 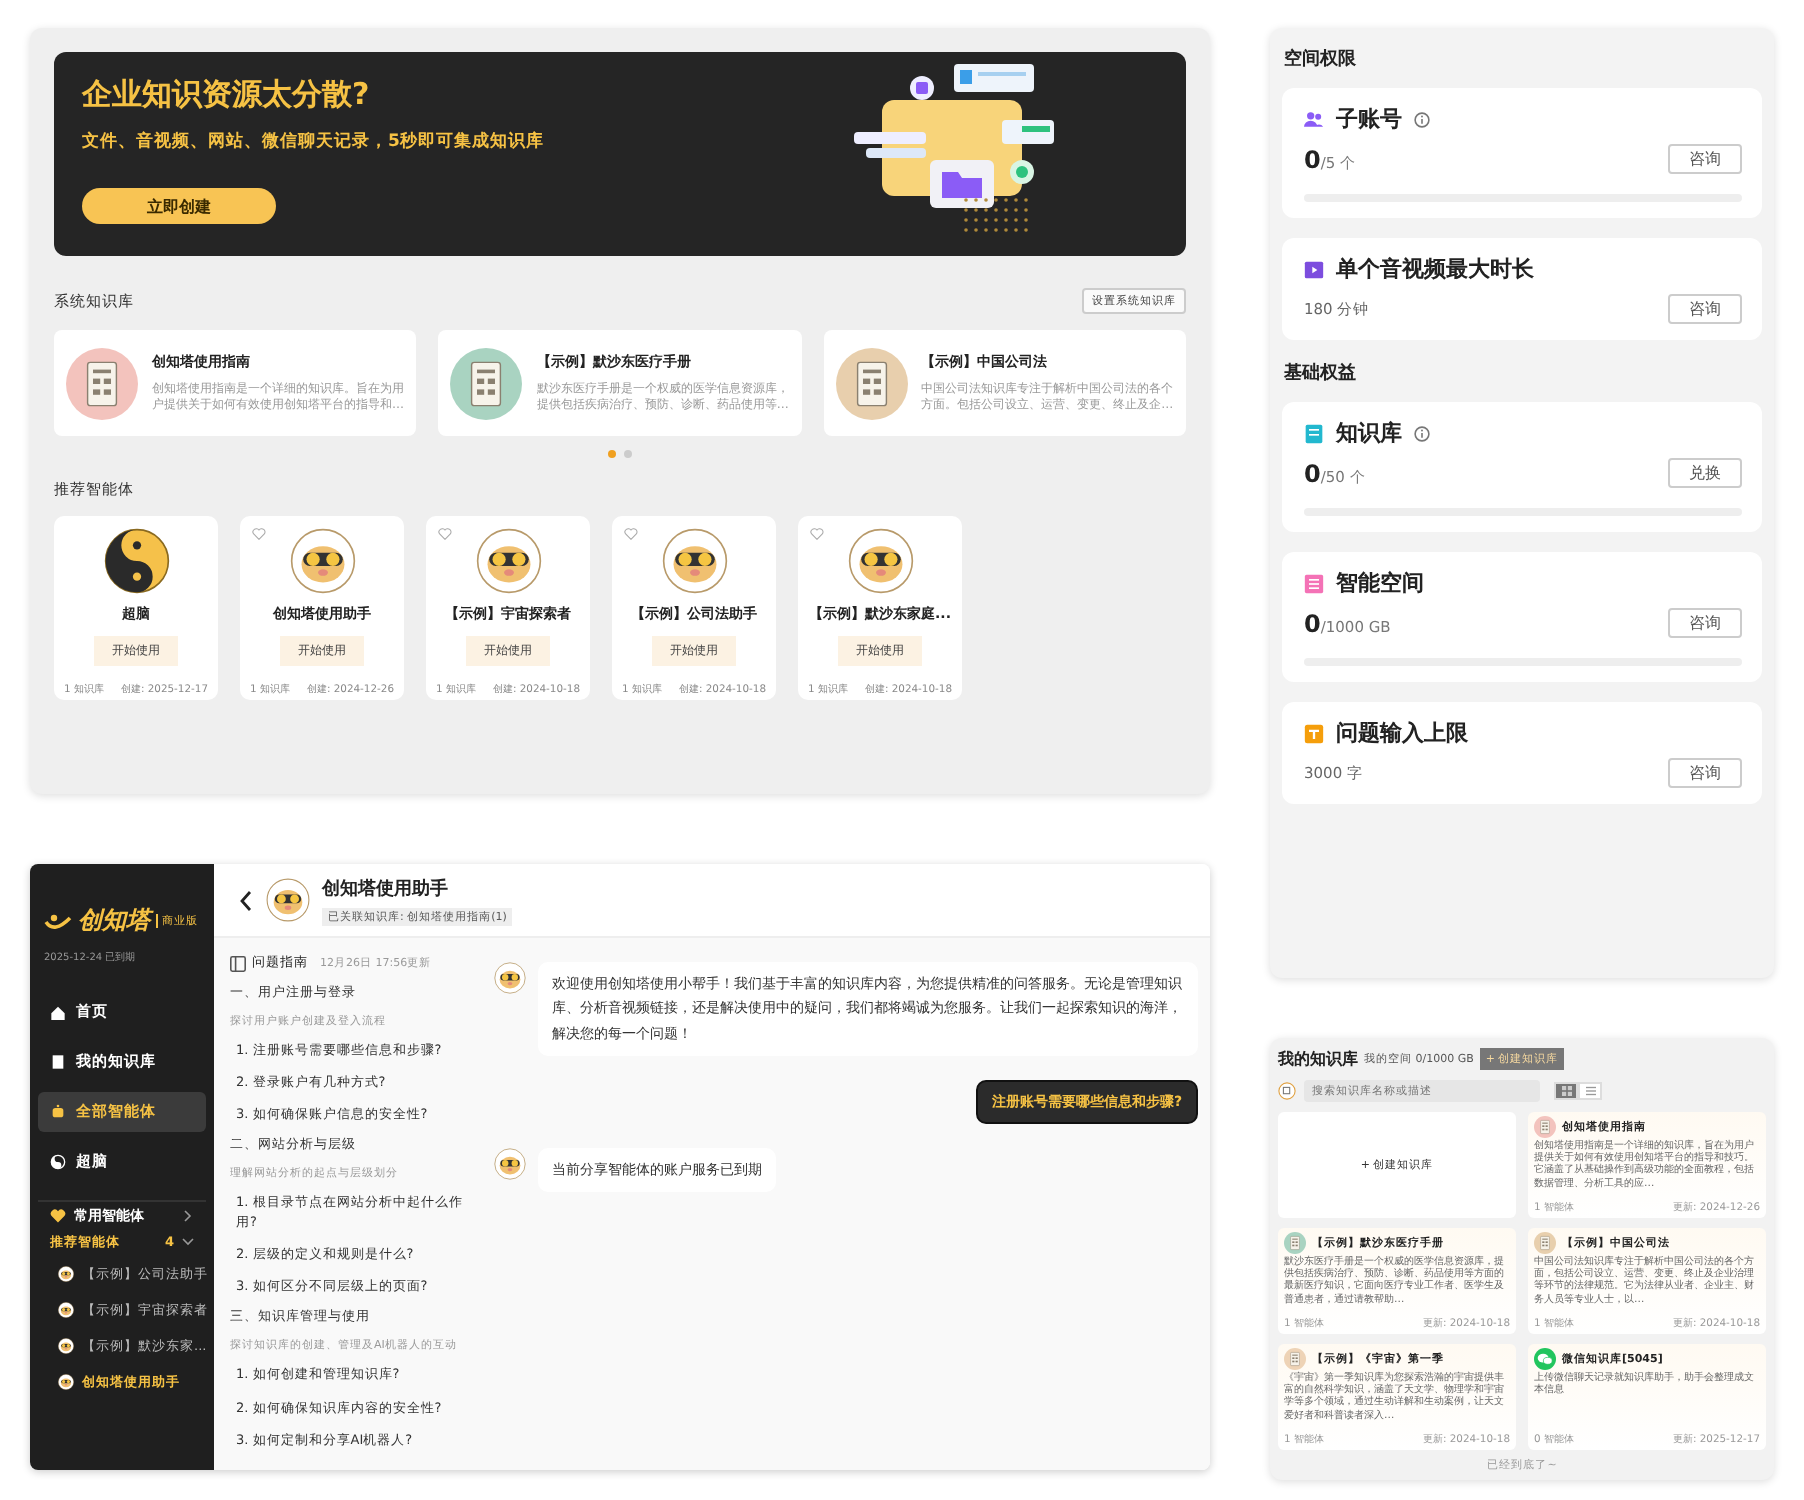 I want to click on quota-label: 单个音视频最大时长, so click(x=1435, y=269).